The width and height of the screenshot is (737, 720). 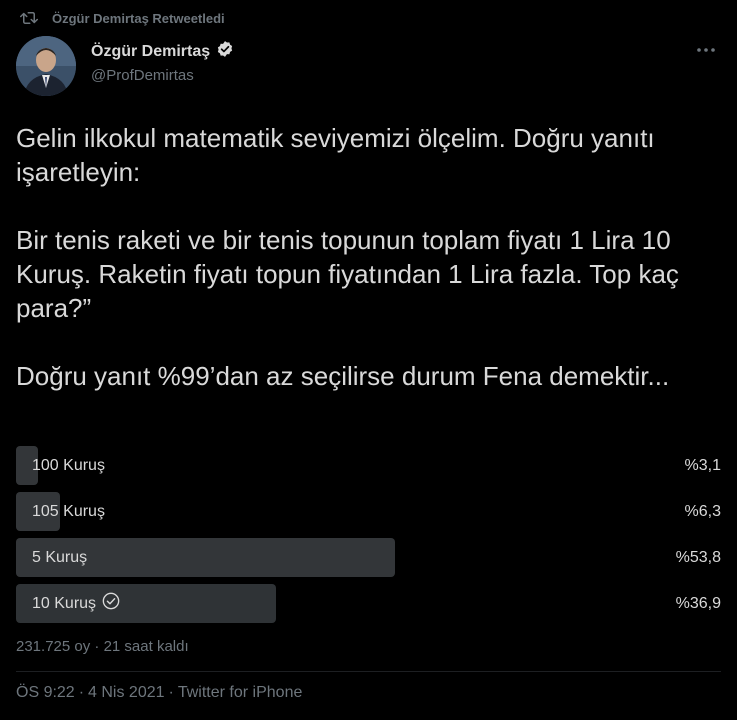 I want to click on poll-meta: 231.725 oy · 21 saat kaldı, so click(x=102, y=646).